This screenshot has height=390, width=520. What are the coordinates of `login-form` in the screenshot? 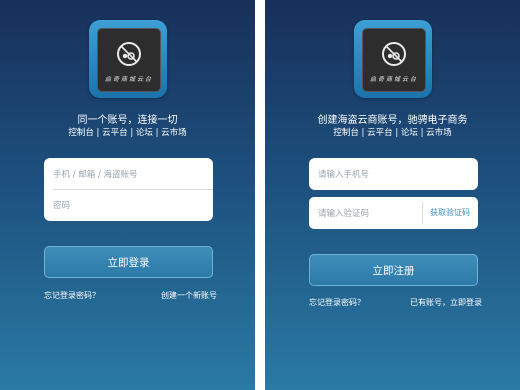 It's located at (128, 189).